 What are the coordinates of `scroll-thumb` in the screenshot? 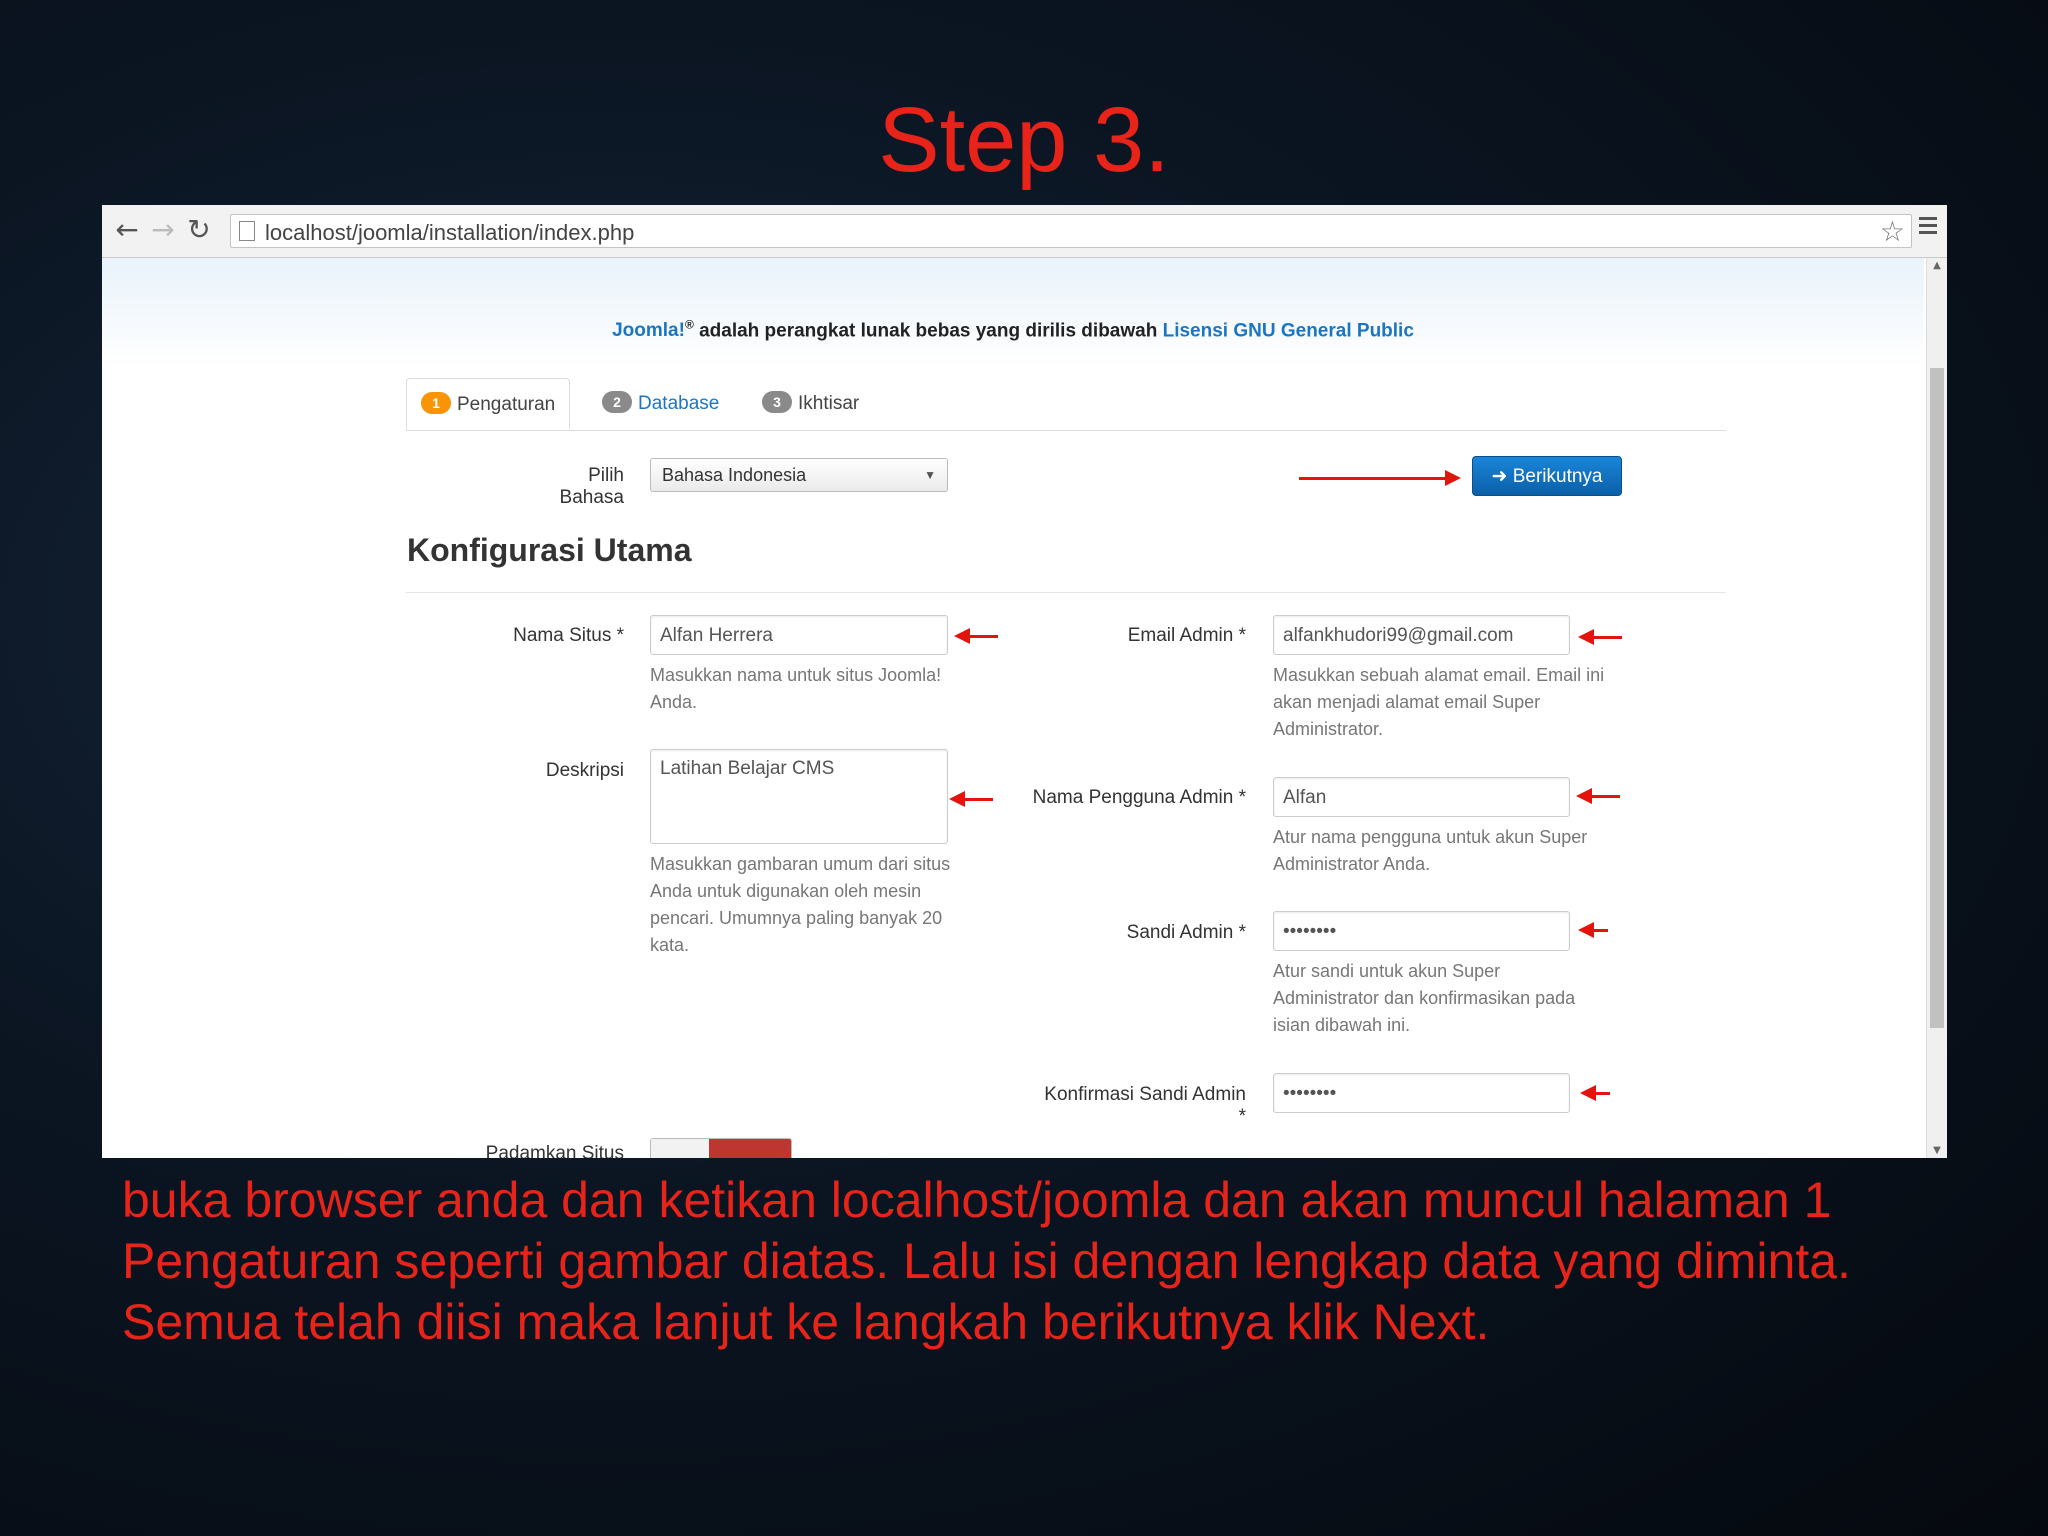 It's located at (1937, 698).